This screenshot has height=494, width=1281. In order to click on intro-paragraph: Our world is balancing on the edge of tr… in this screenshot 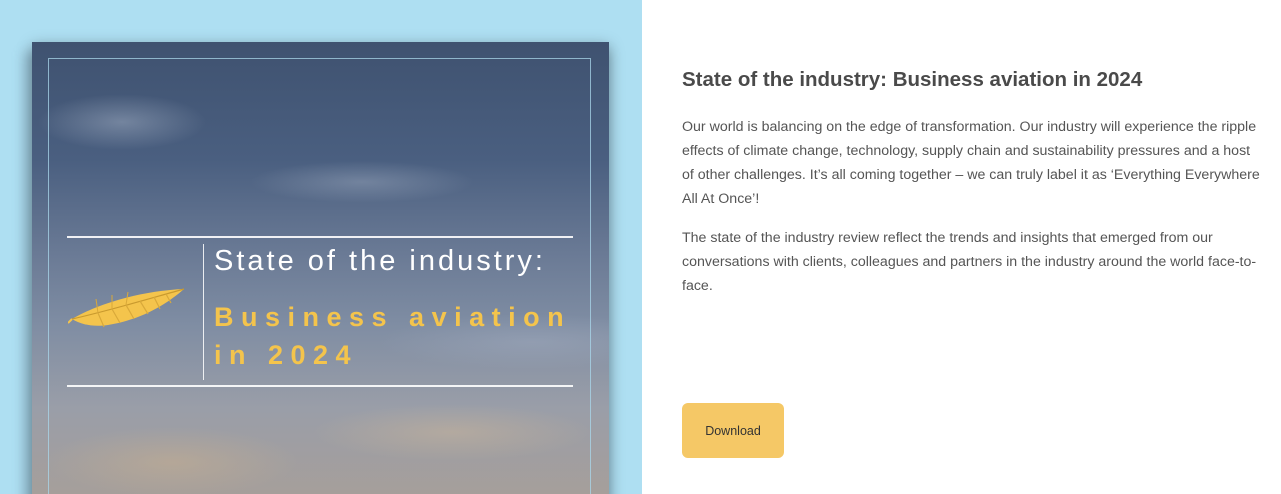, I will do `click(971, 163)`.